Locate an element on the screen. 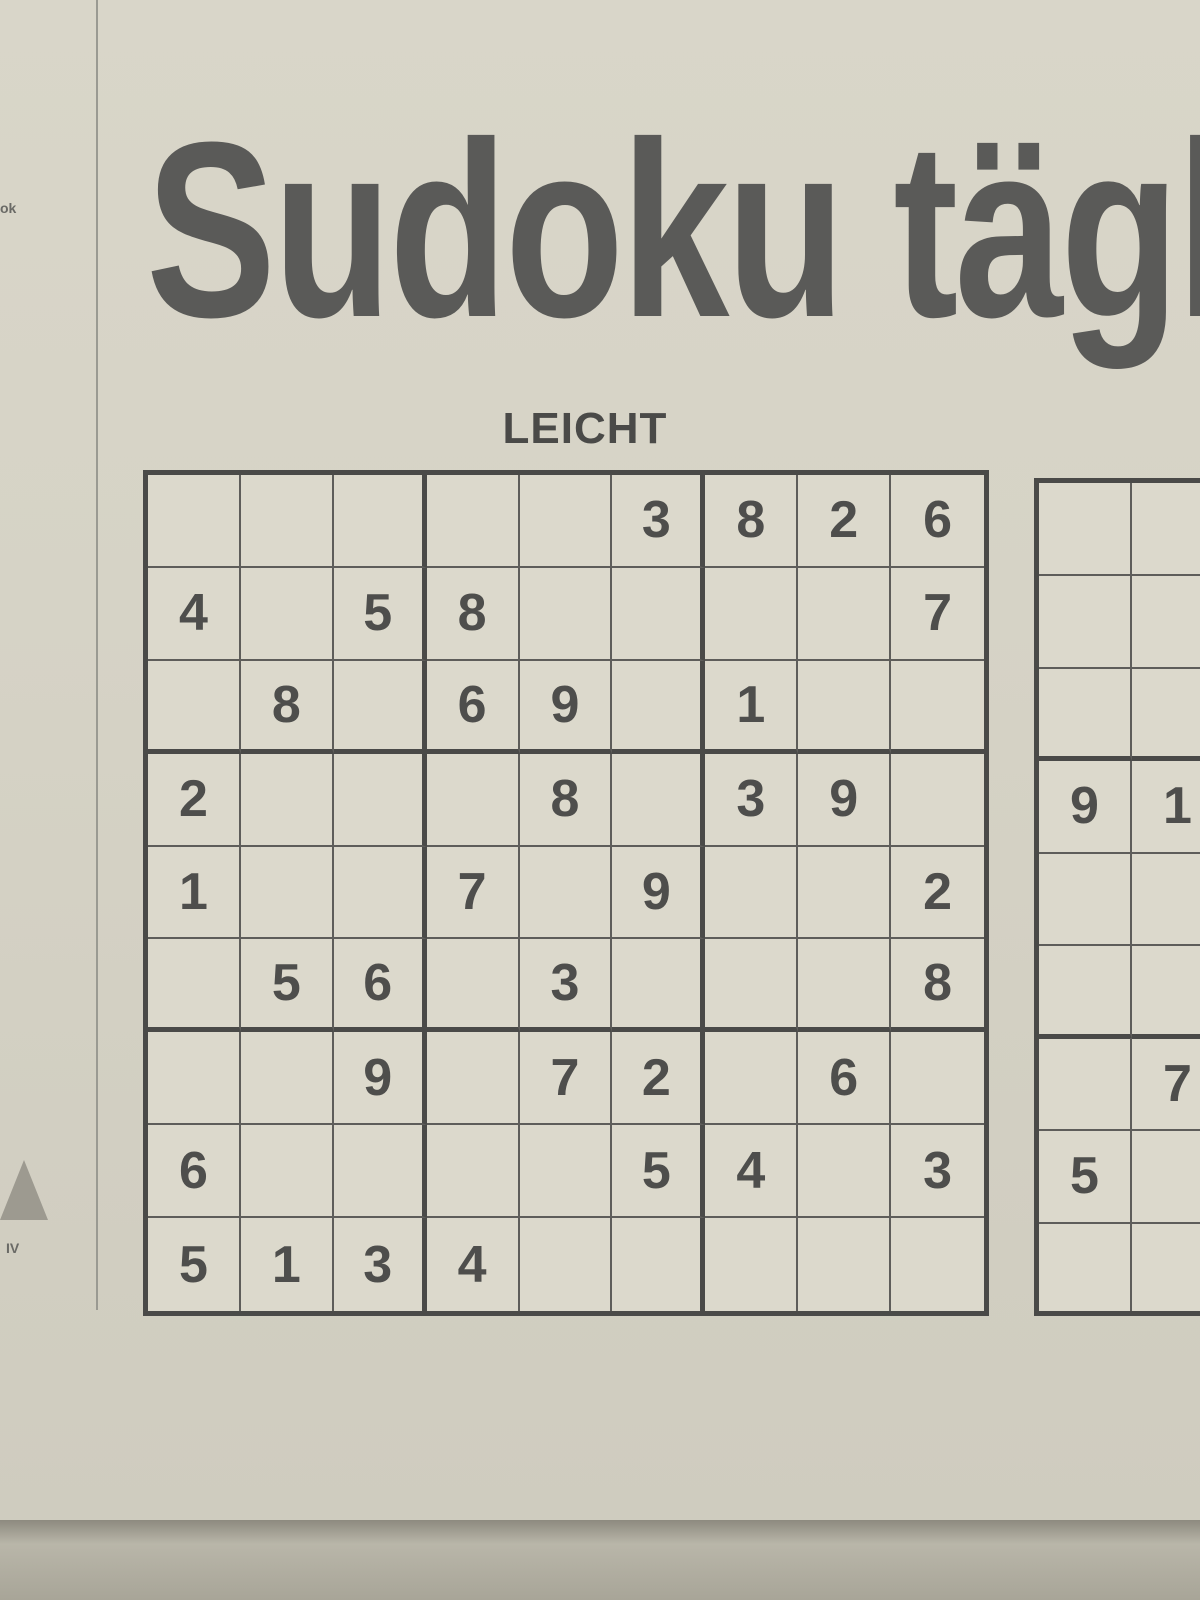  page-title: Sudoku tägli is located at coordinates (673, 239).